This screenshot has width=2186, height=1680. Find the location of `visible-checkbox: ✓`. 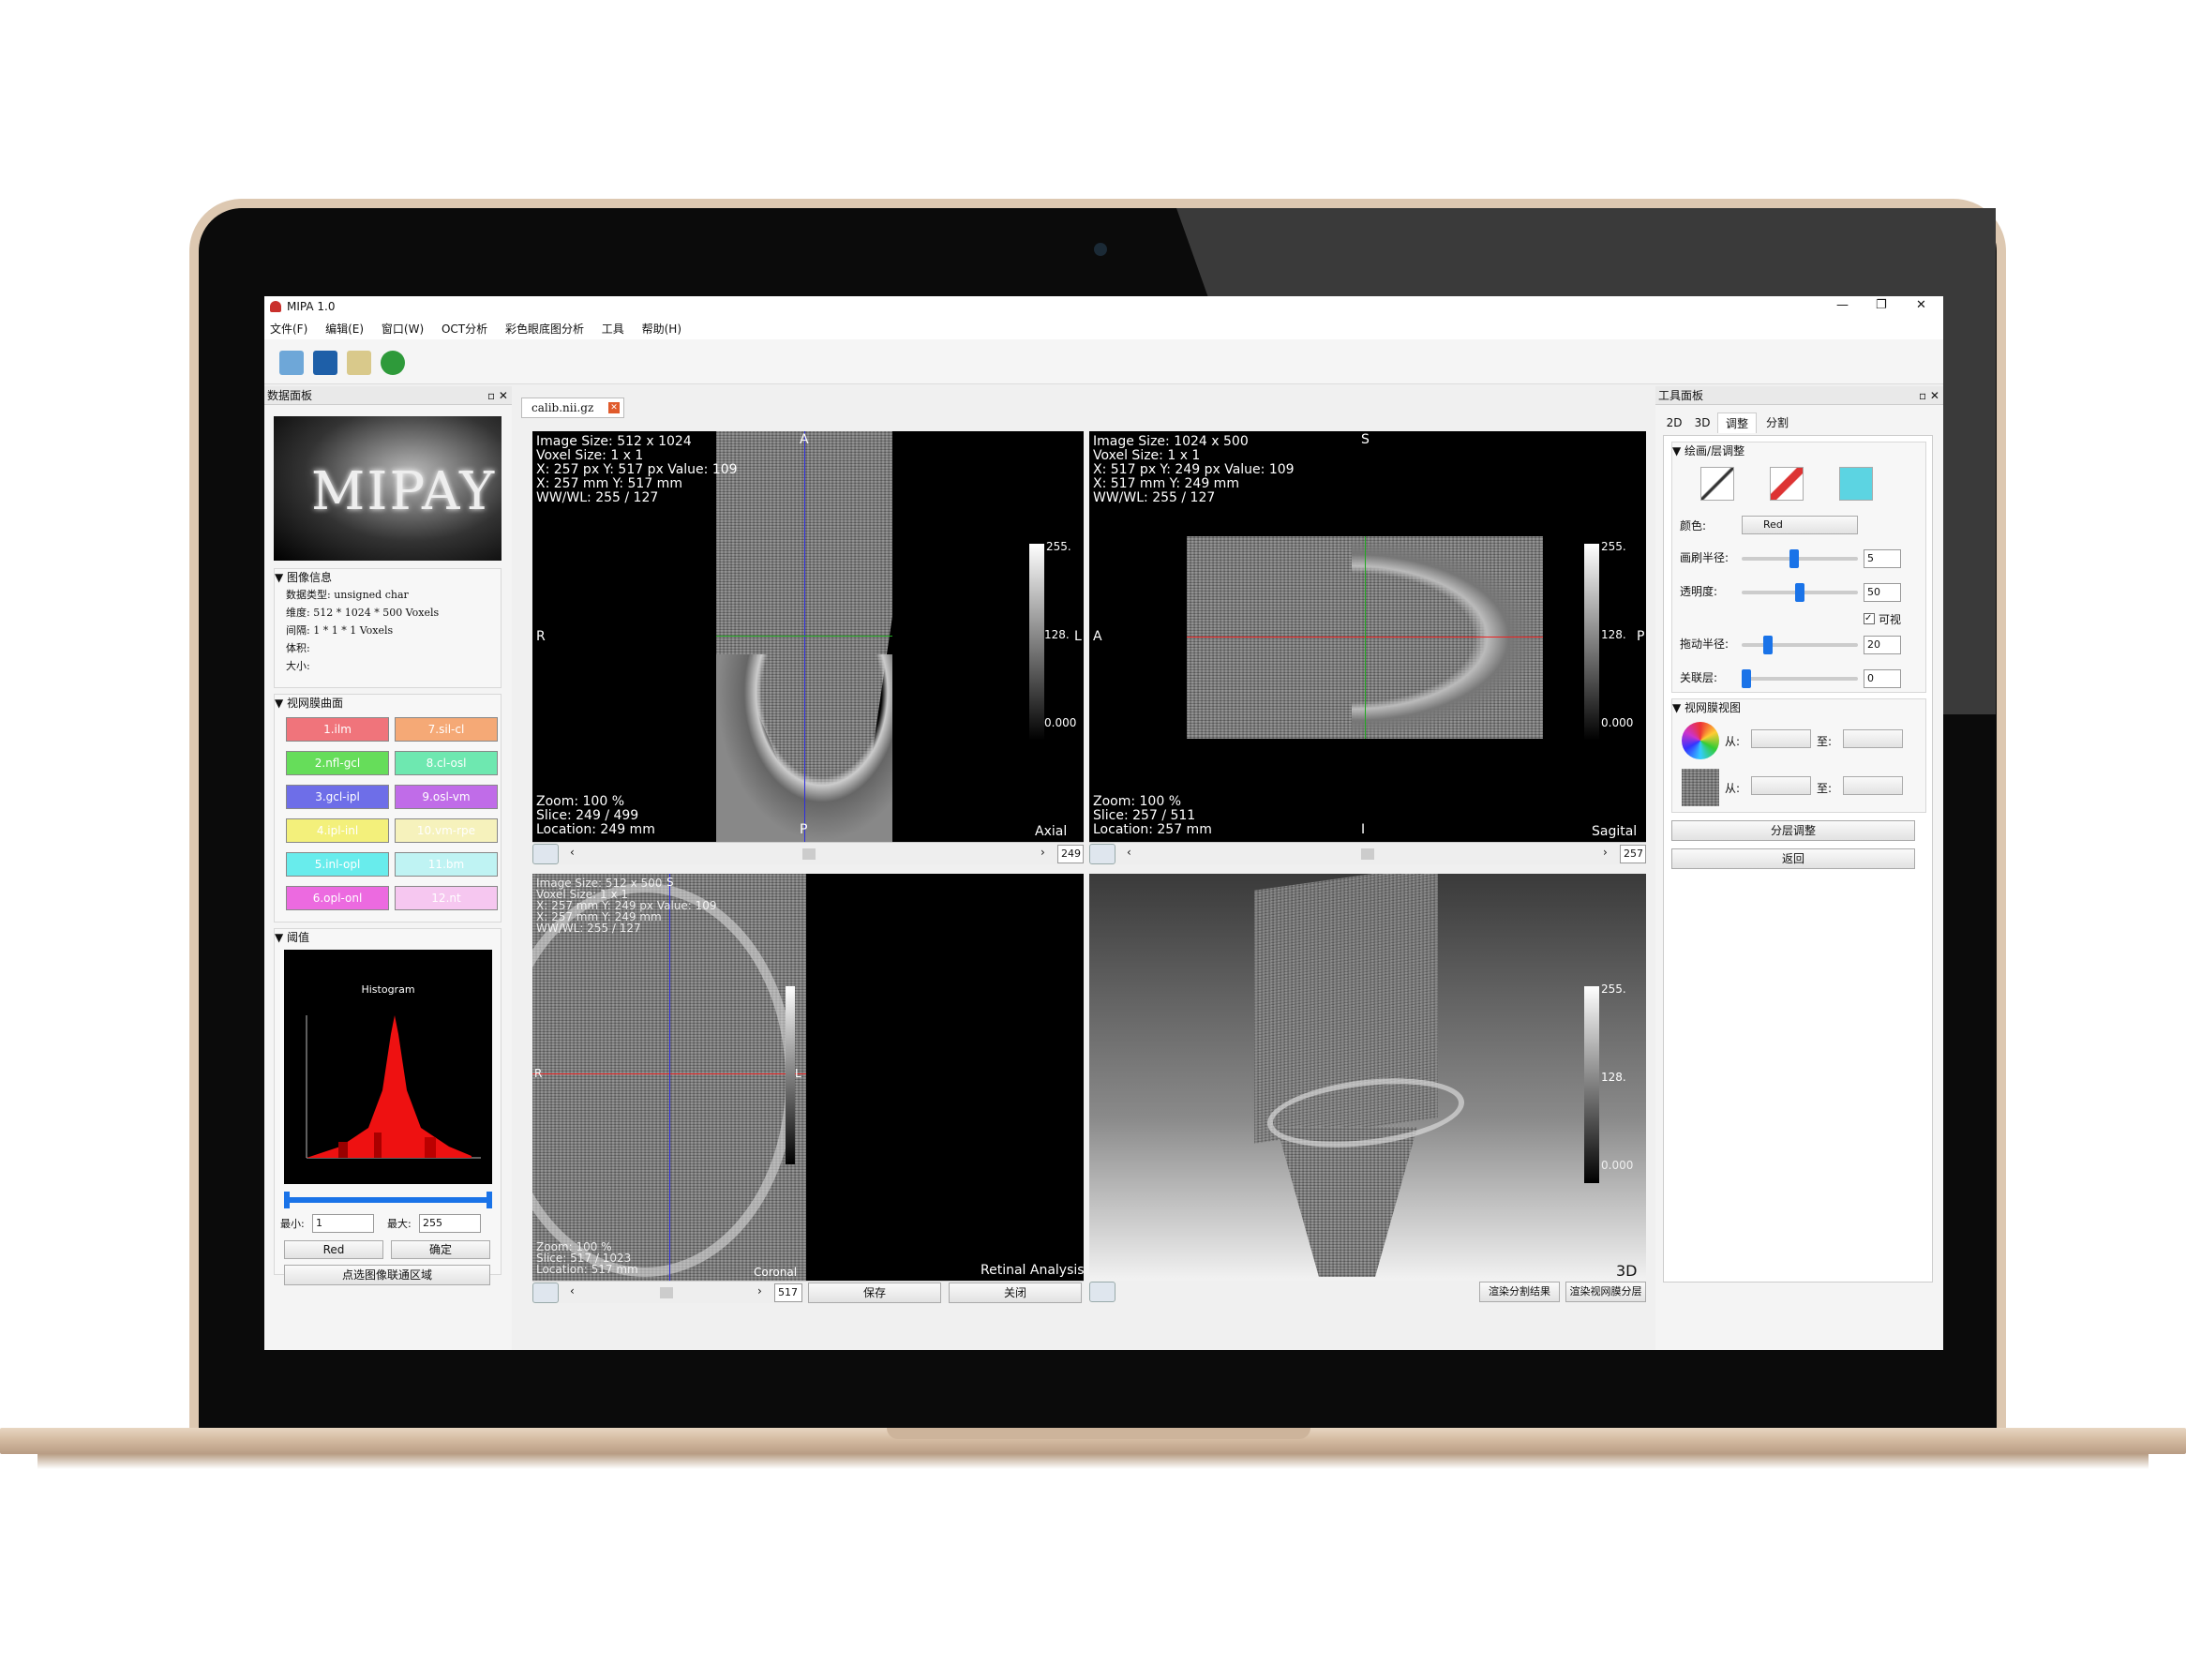

visible-checkbox: ✓ is located at coordinates (1869, 618).